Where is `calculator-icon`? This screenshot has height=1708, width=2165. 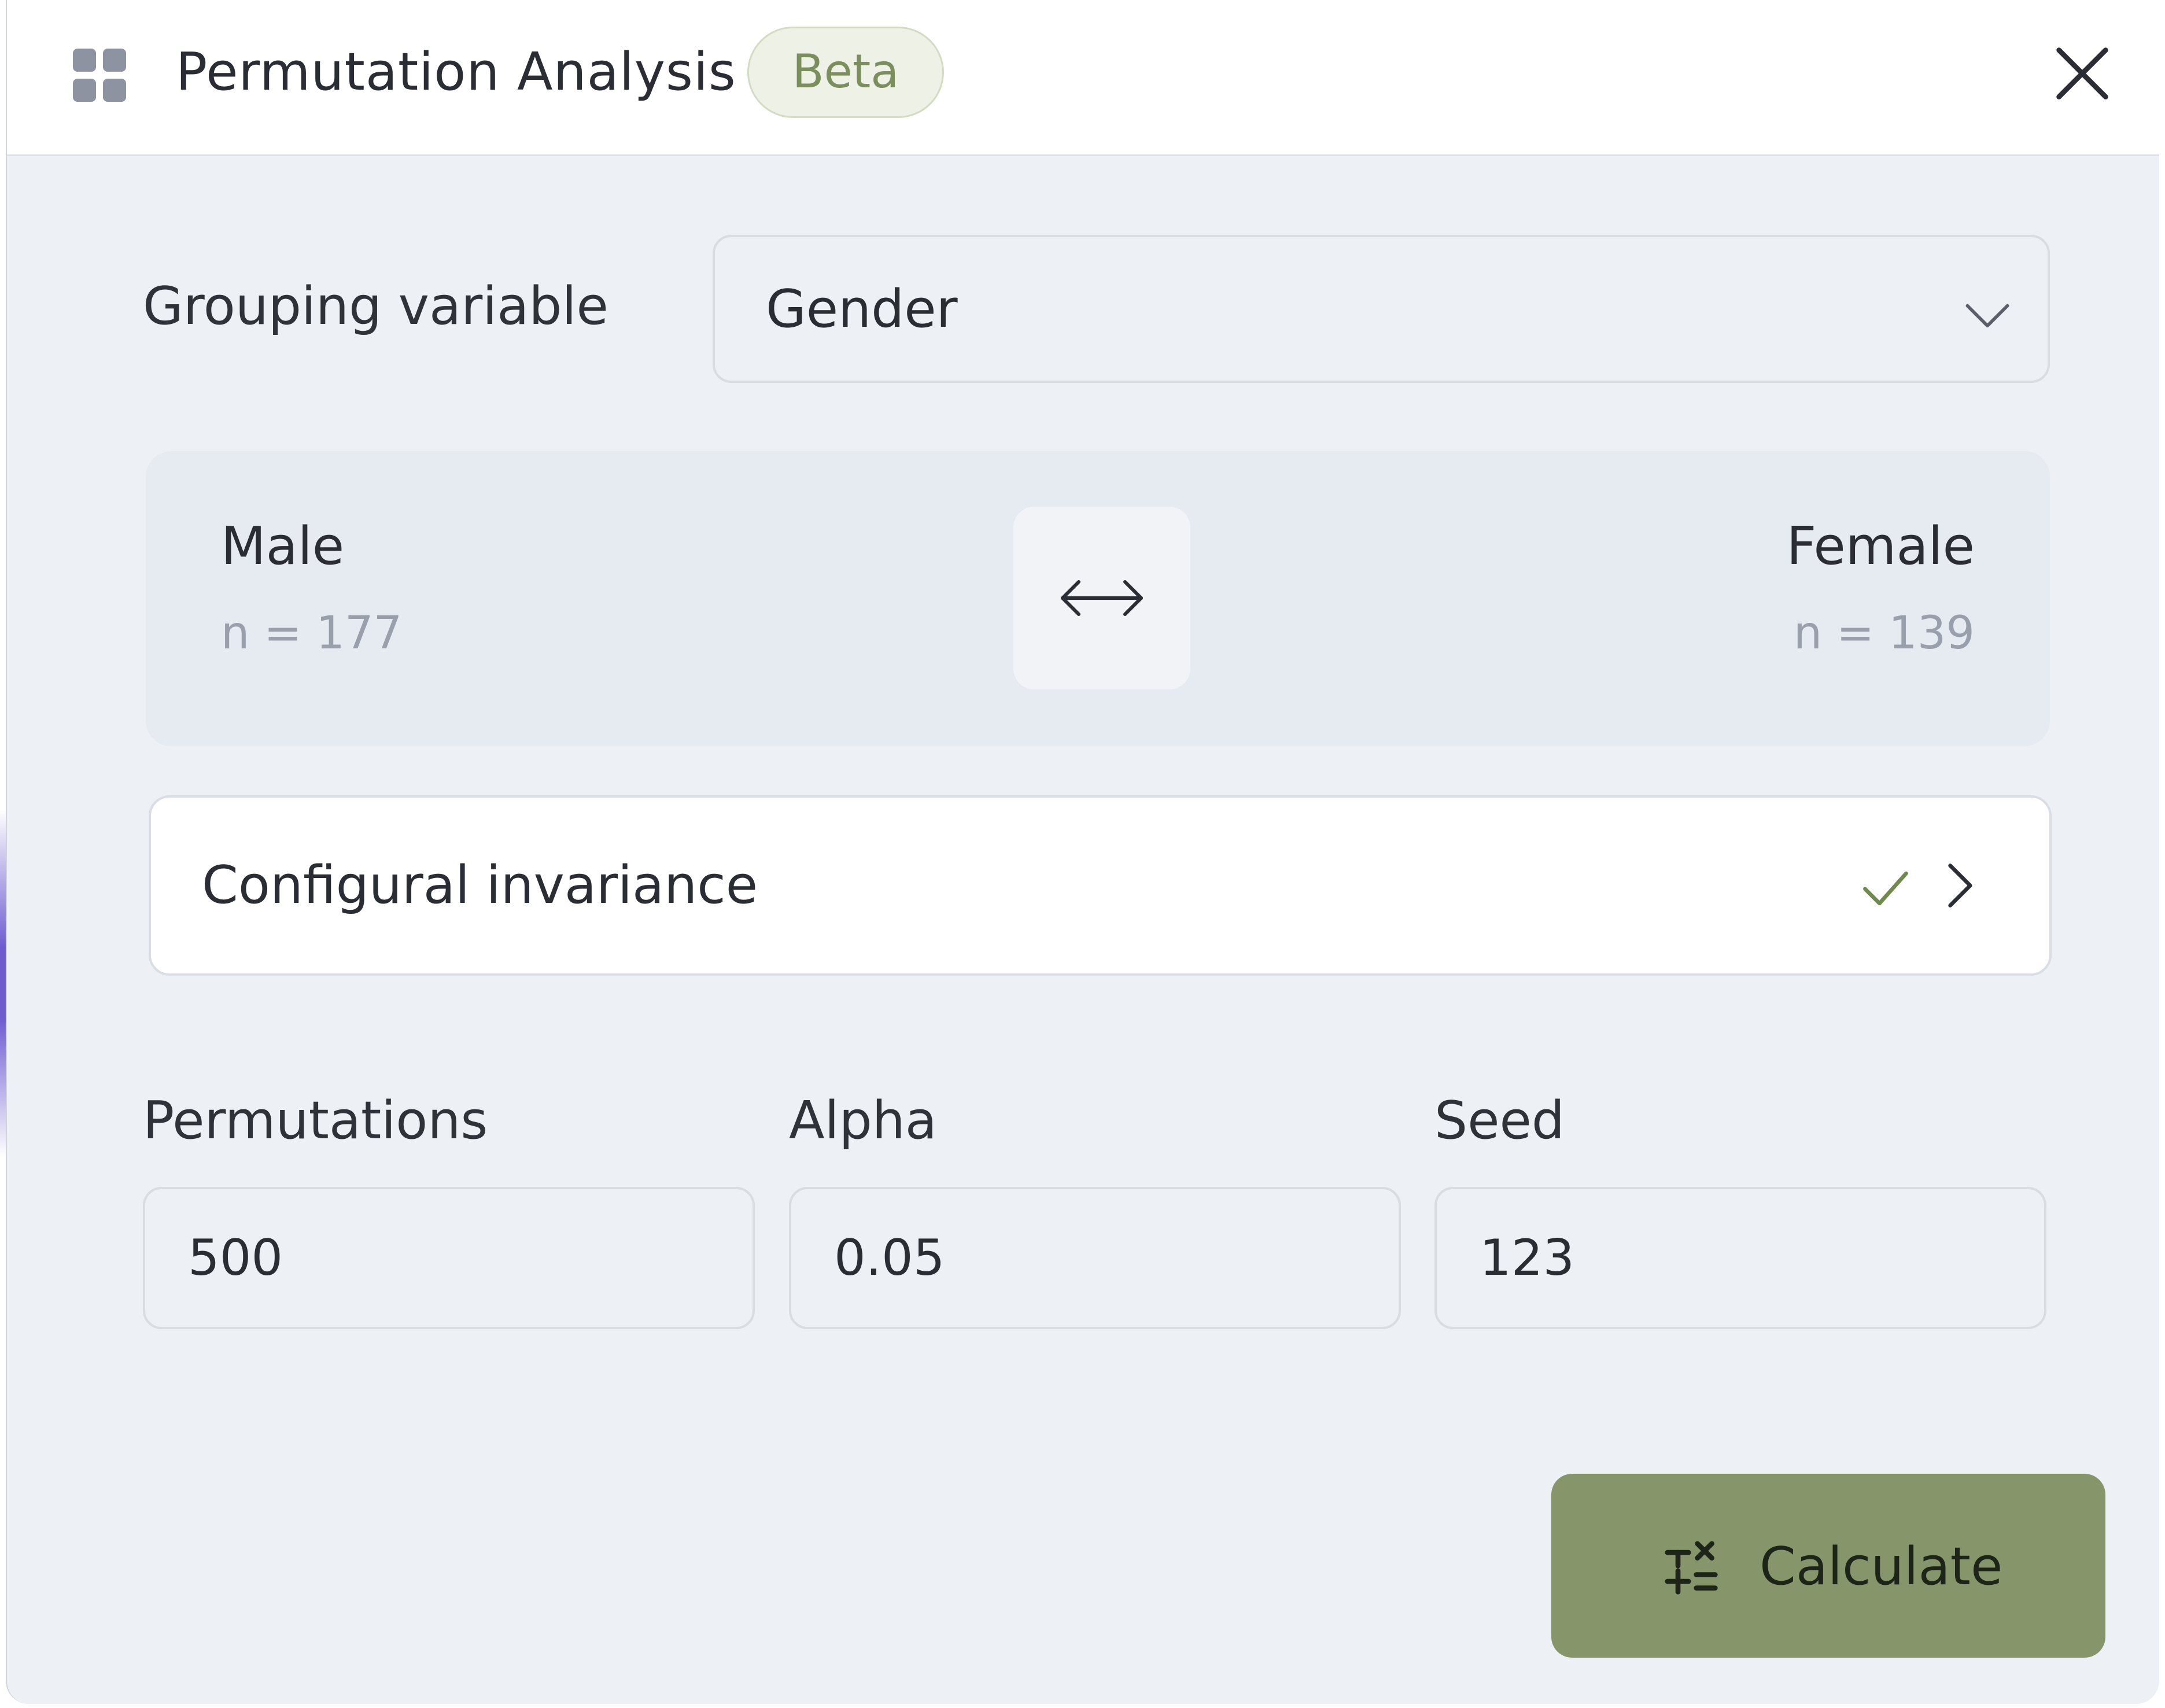
calculator-icon is located at coordinates (1691, 1568).